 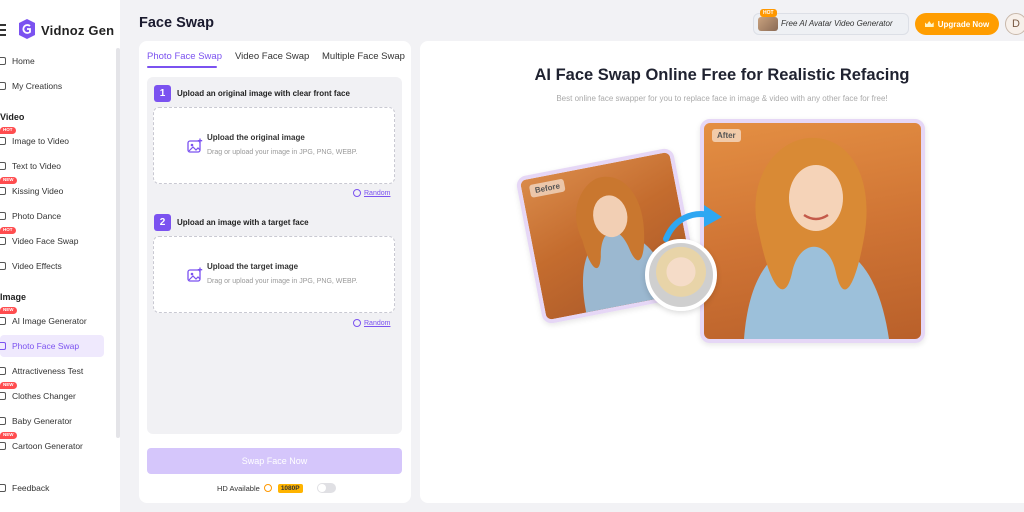 I want to click on sidebar-item-kissing-video: NEW Kissing Video, so click(x=52, y=189).